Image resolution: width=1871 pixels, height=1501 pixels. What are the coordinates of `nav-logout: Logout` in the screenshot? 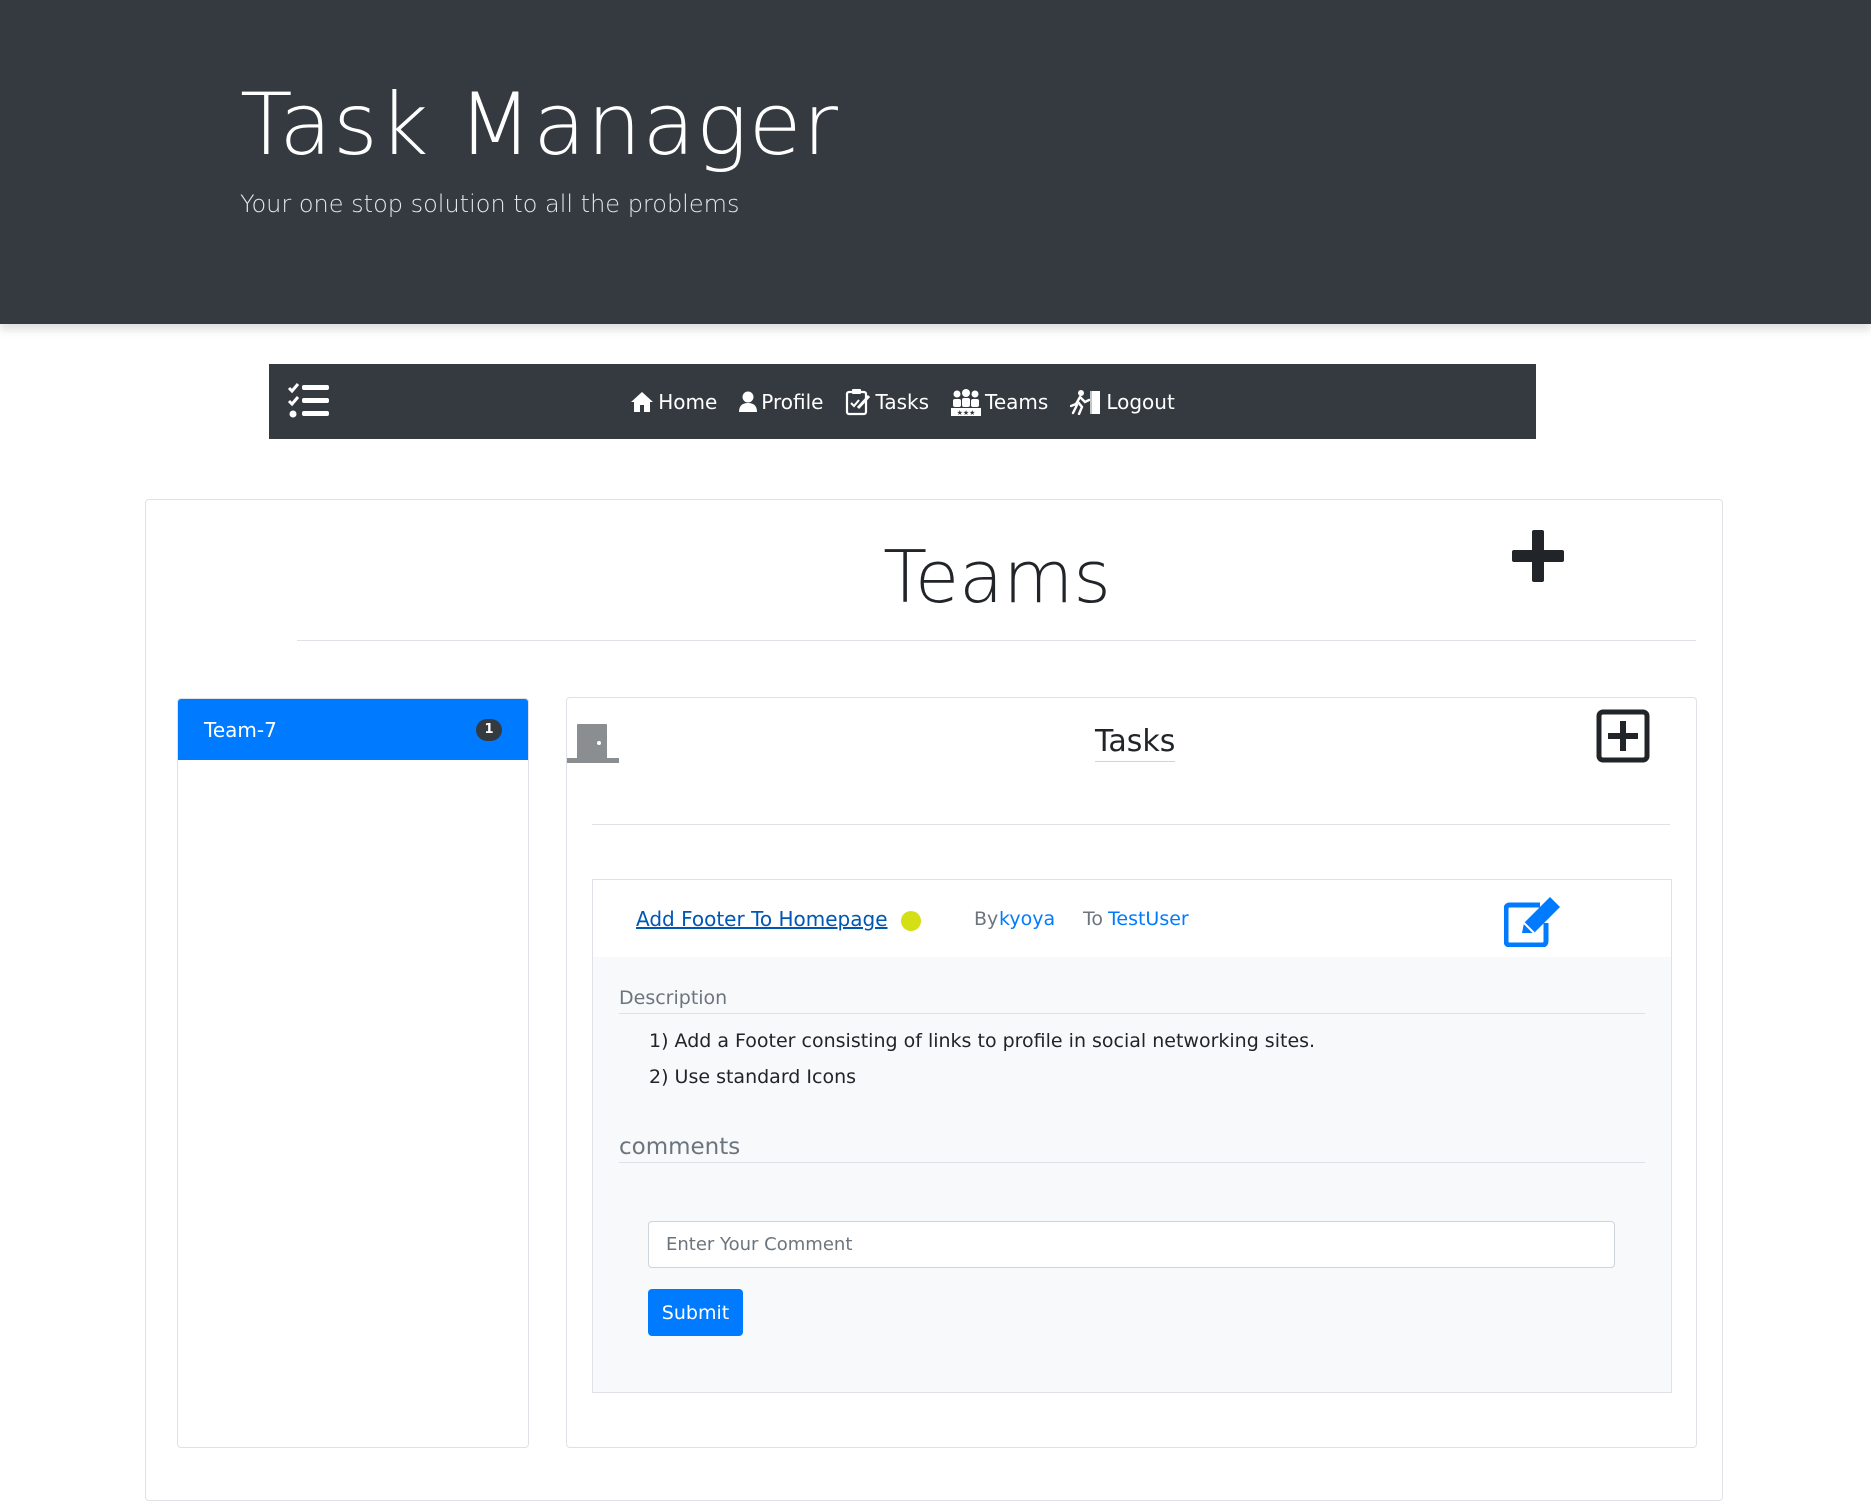 It's located at (1122, 402).